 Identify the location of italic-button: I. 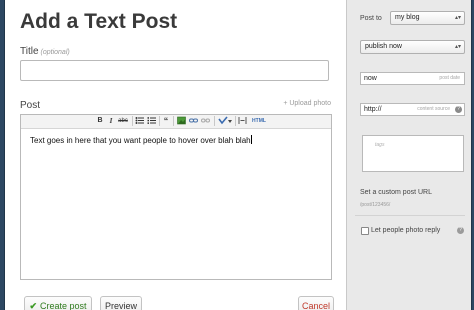
(111, 121).